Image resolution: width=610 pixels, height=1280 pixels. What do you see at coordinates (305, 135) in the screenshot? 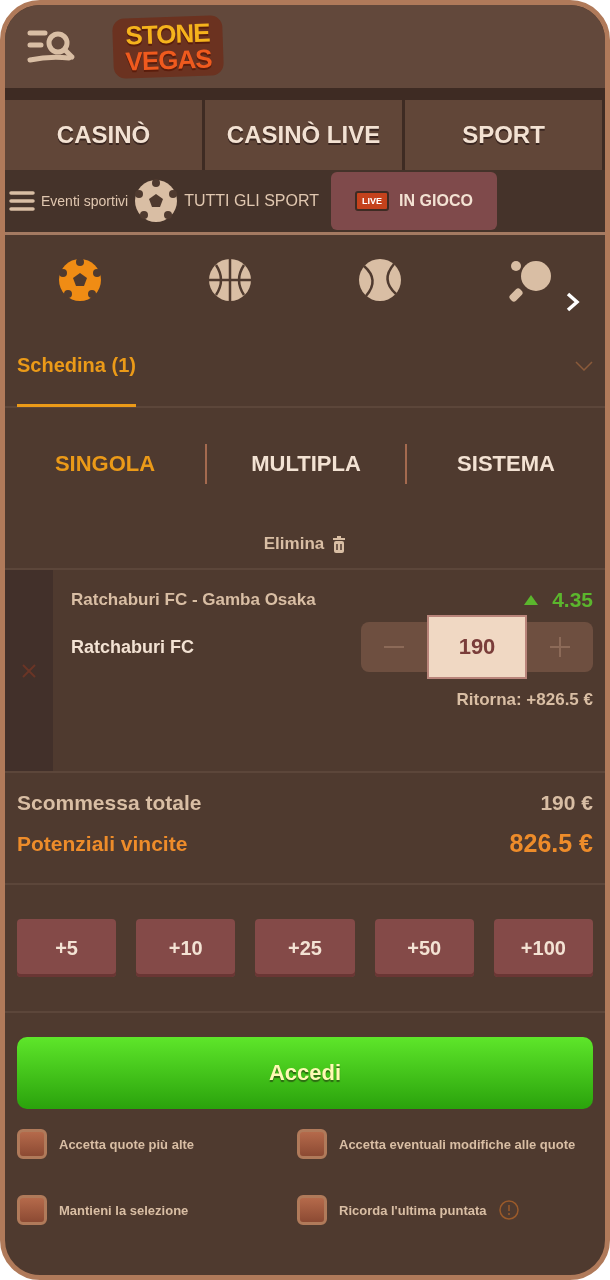
I see `nav-tab: CASINÒ LIVE` at bounding box center [305, 135].